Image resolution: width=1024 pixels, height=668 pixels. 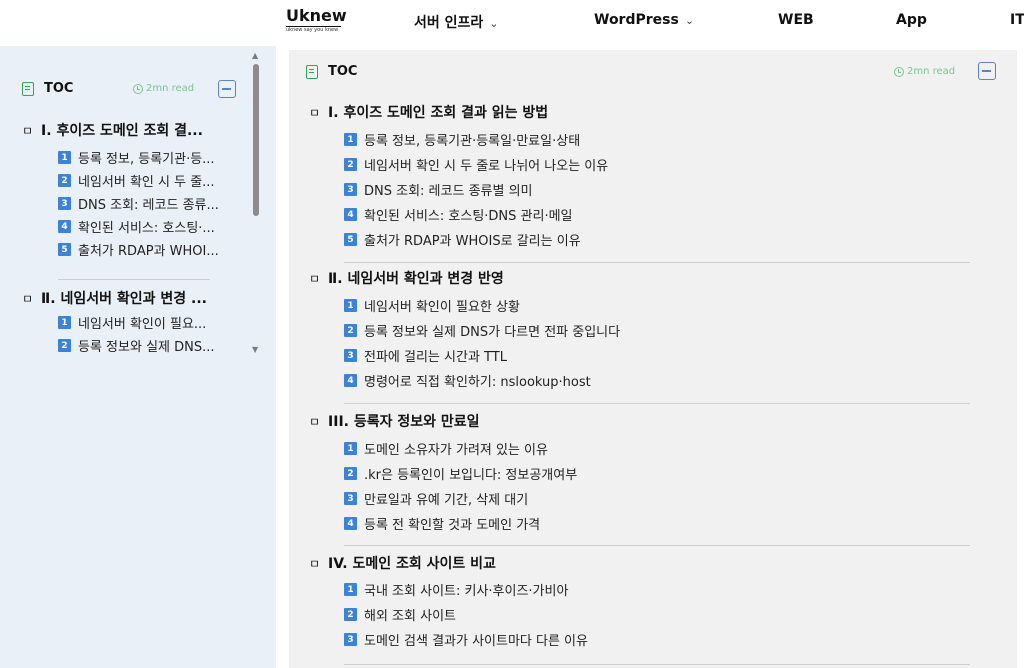 I want to click on toc-item: 2 .kr은 등록인이 보입니다: 정보공개여부, so click(x=460, y=473).